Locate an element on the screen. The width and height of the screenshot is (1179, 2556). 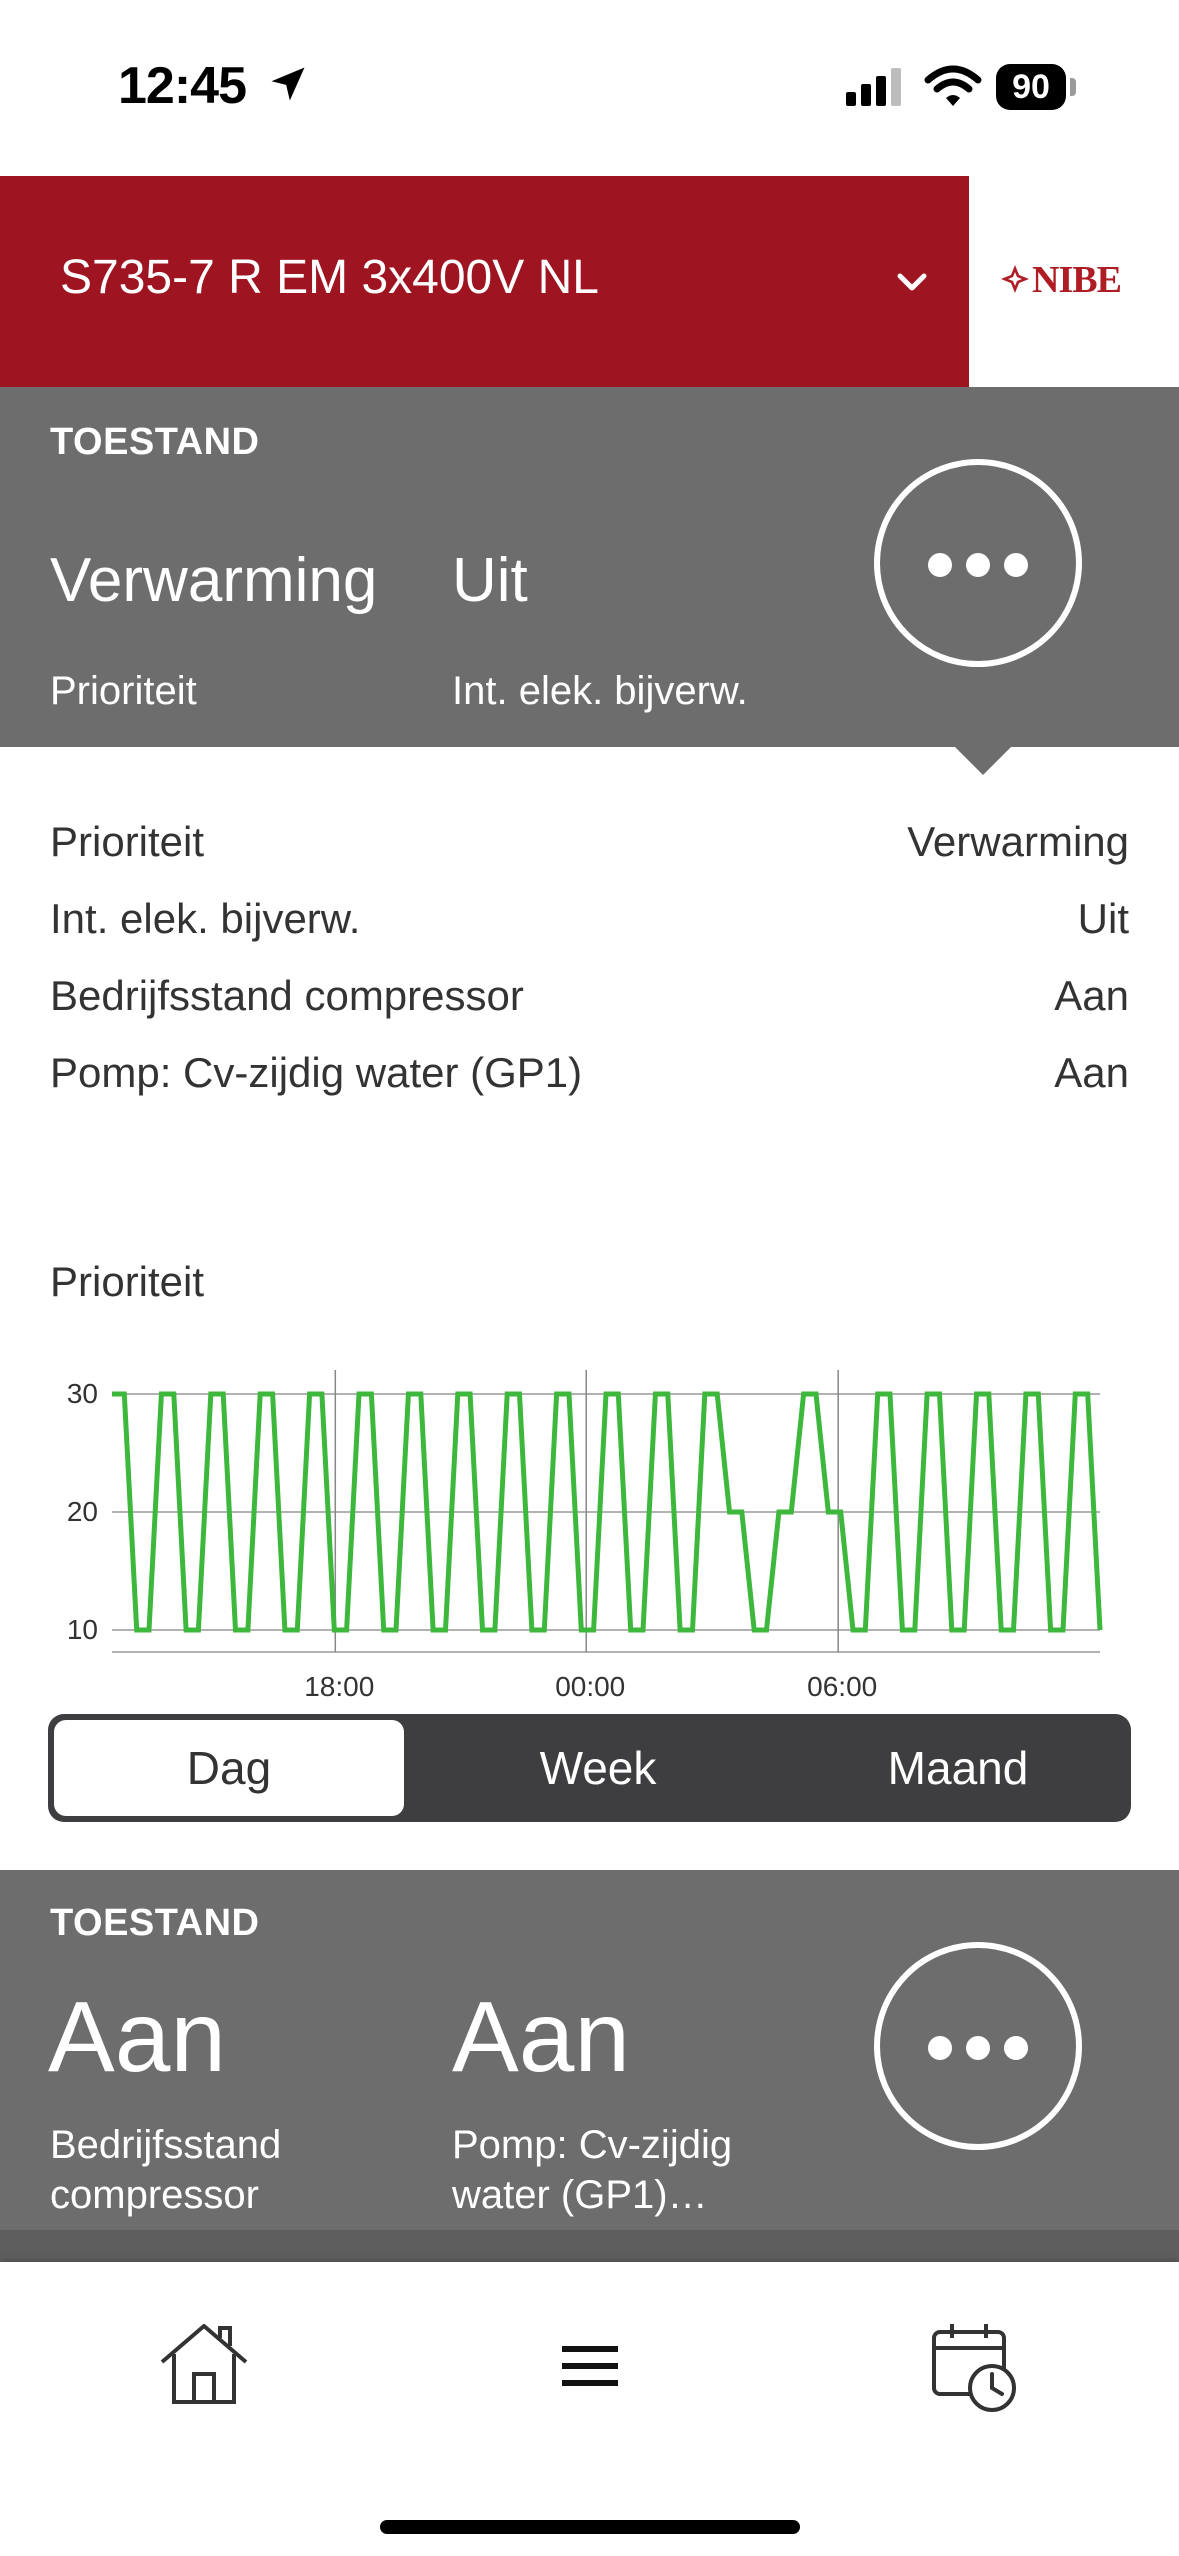
panel-pointer is located at coordinates (983, 761).